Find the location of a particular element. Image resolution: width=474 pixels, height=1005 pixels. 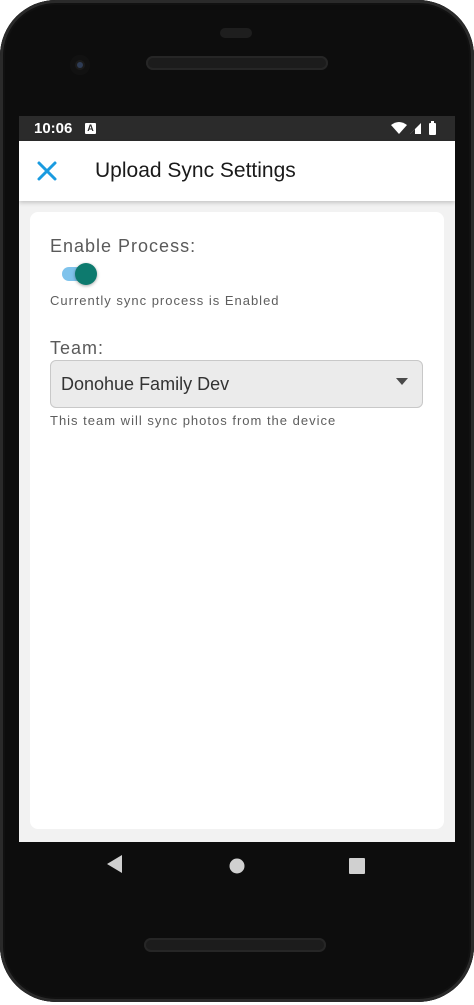

close-button is located at coordinates (47, 171).